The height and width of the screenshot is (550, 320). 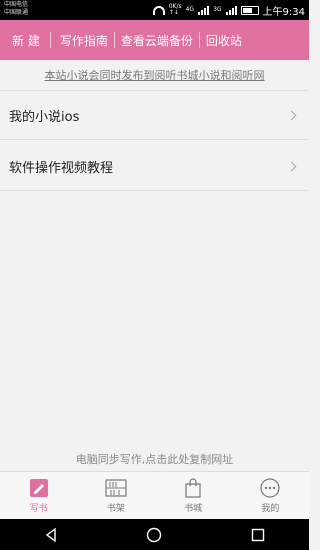 What do you see at coordinates (154, 115) in the screenshot?
I see `list-item-my-novel: 我的小说ios` at bounding box center [154, 115].